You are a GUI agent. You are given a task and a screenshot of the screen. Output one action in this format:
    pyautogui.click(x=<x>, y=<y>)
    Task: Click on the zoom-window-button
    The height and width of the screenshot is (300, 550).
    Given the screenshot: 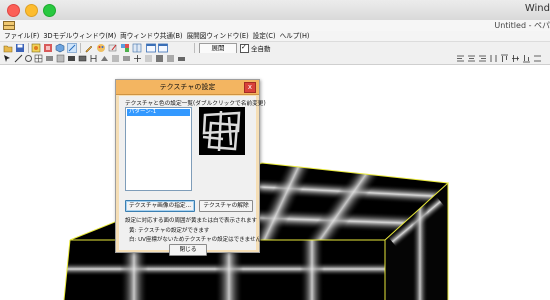 What is the action you would take?
    pyautogui.click(x=49, y=10)
    